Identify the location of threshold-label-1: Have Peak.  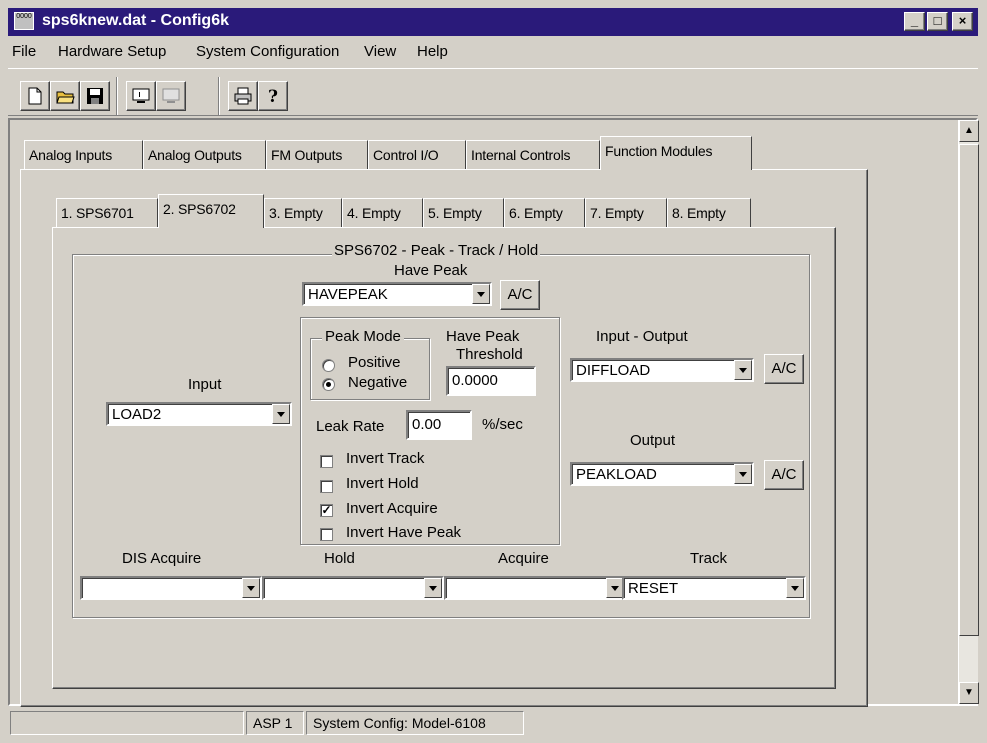
(483, 336).